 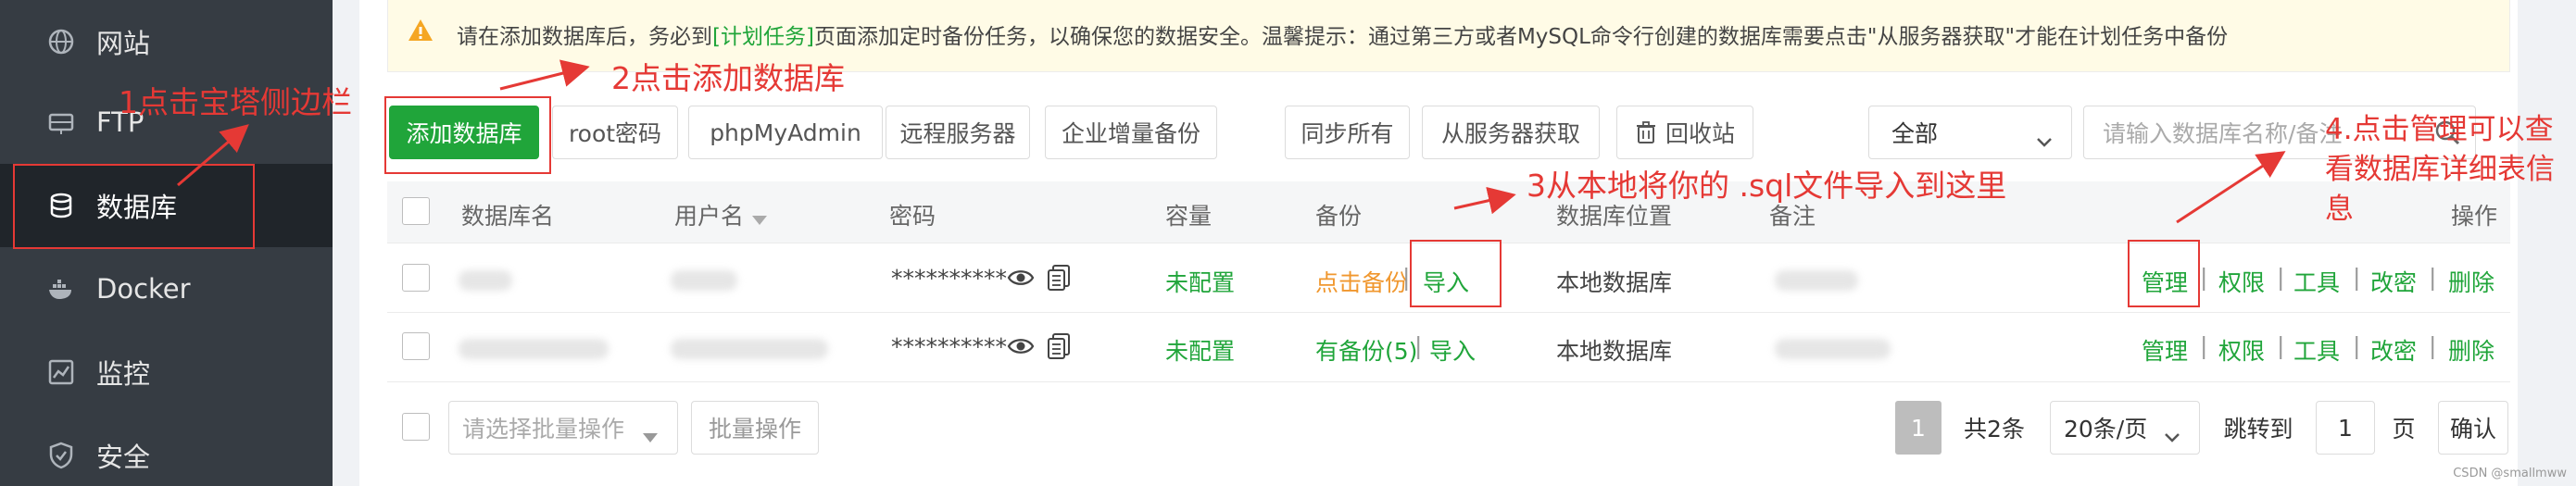 What do you see at coordinates (166, 41) in the screenshot?
I see `sidebar-item-website: 网站` at bounding box center [166, 41].